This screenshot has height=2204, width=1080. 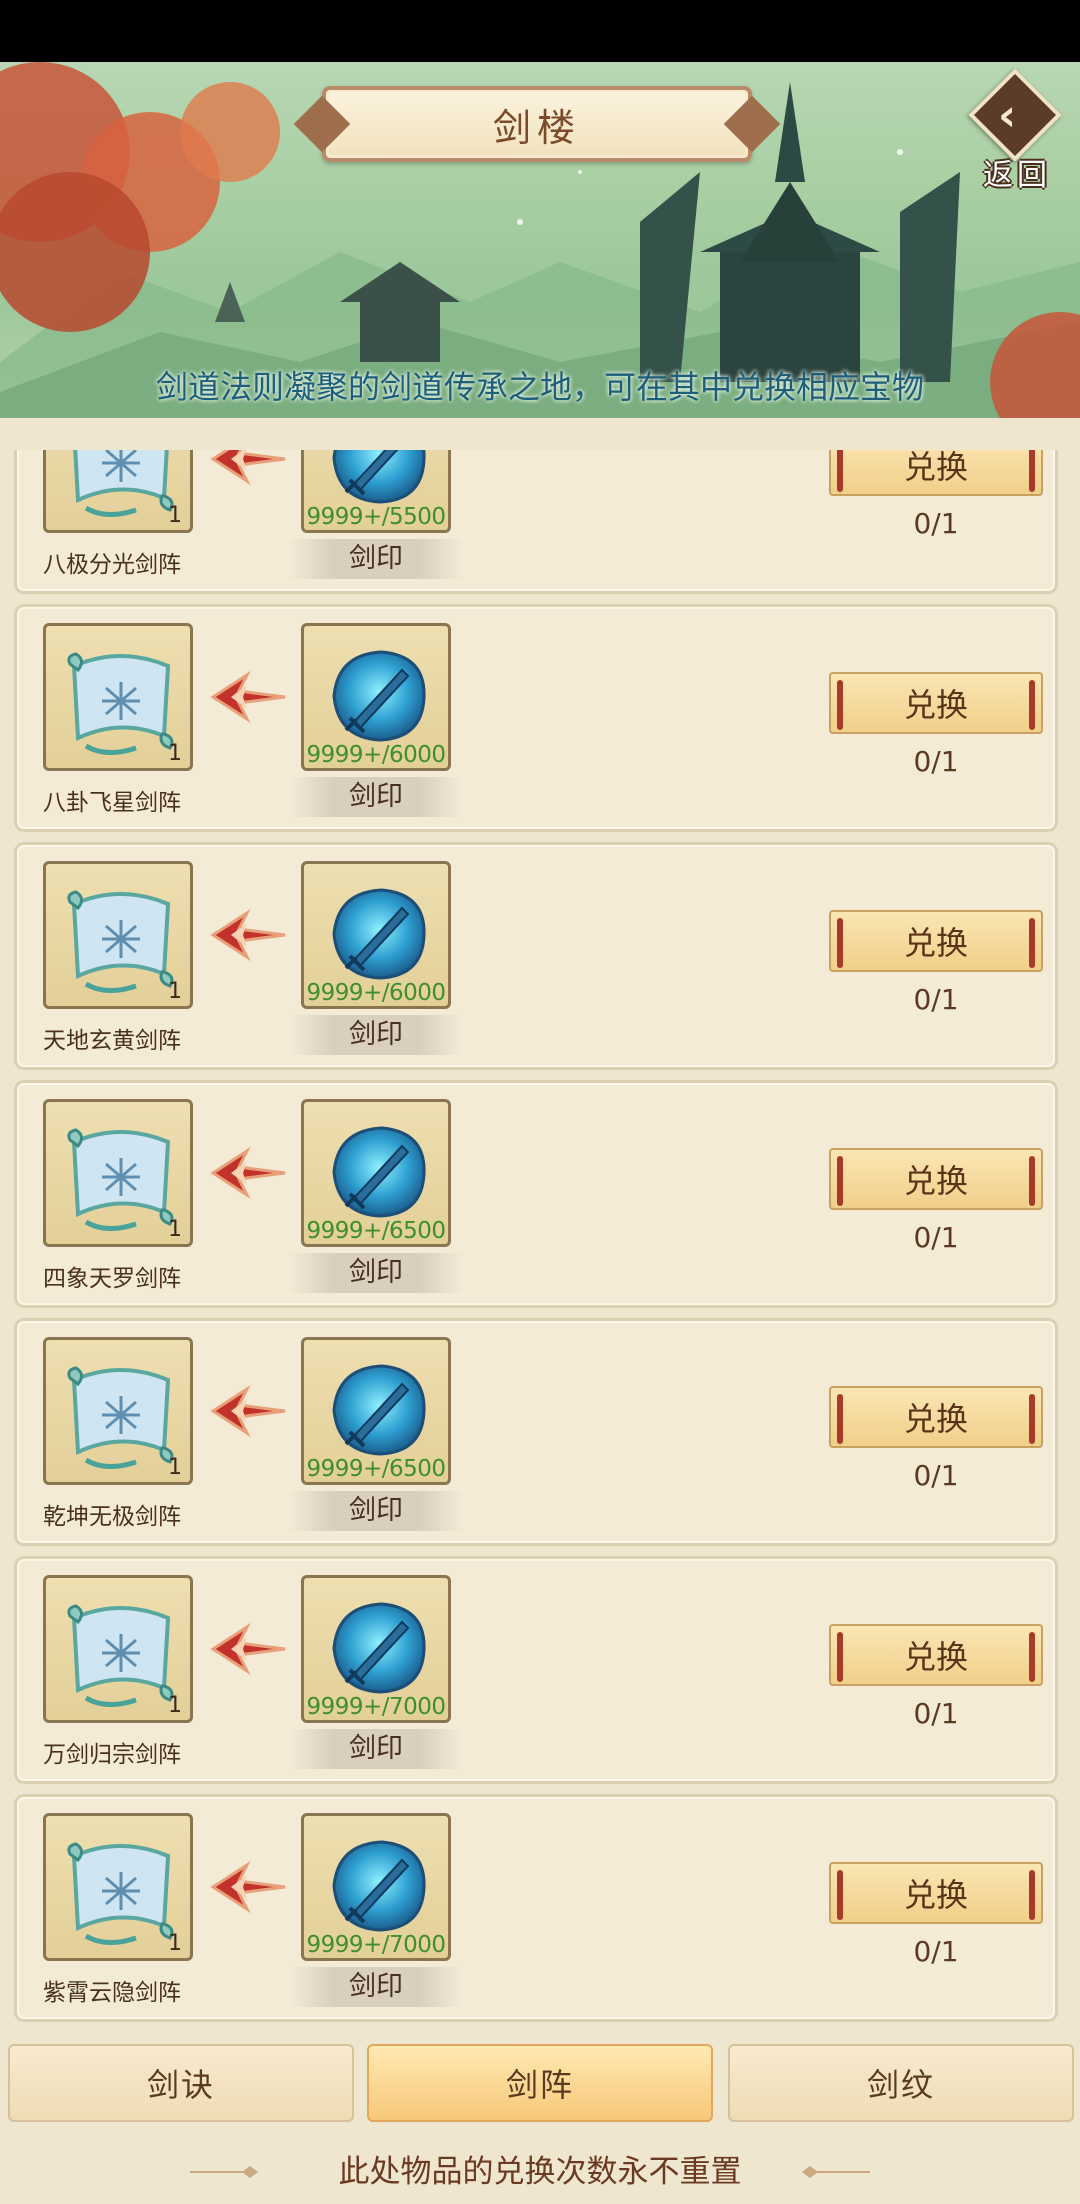 What do you see at coordinates (536, 956) in the screenshot?
I see `exchange-row: 1 天地玄黄剑阵 9999+/6000 剑印 兑换 0/1` at bounding box center [536, 956].